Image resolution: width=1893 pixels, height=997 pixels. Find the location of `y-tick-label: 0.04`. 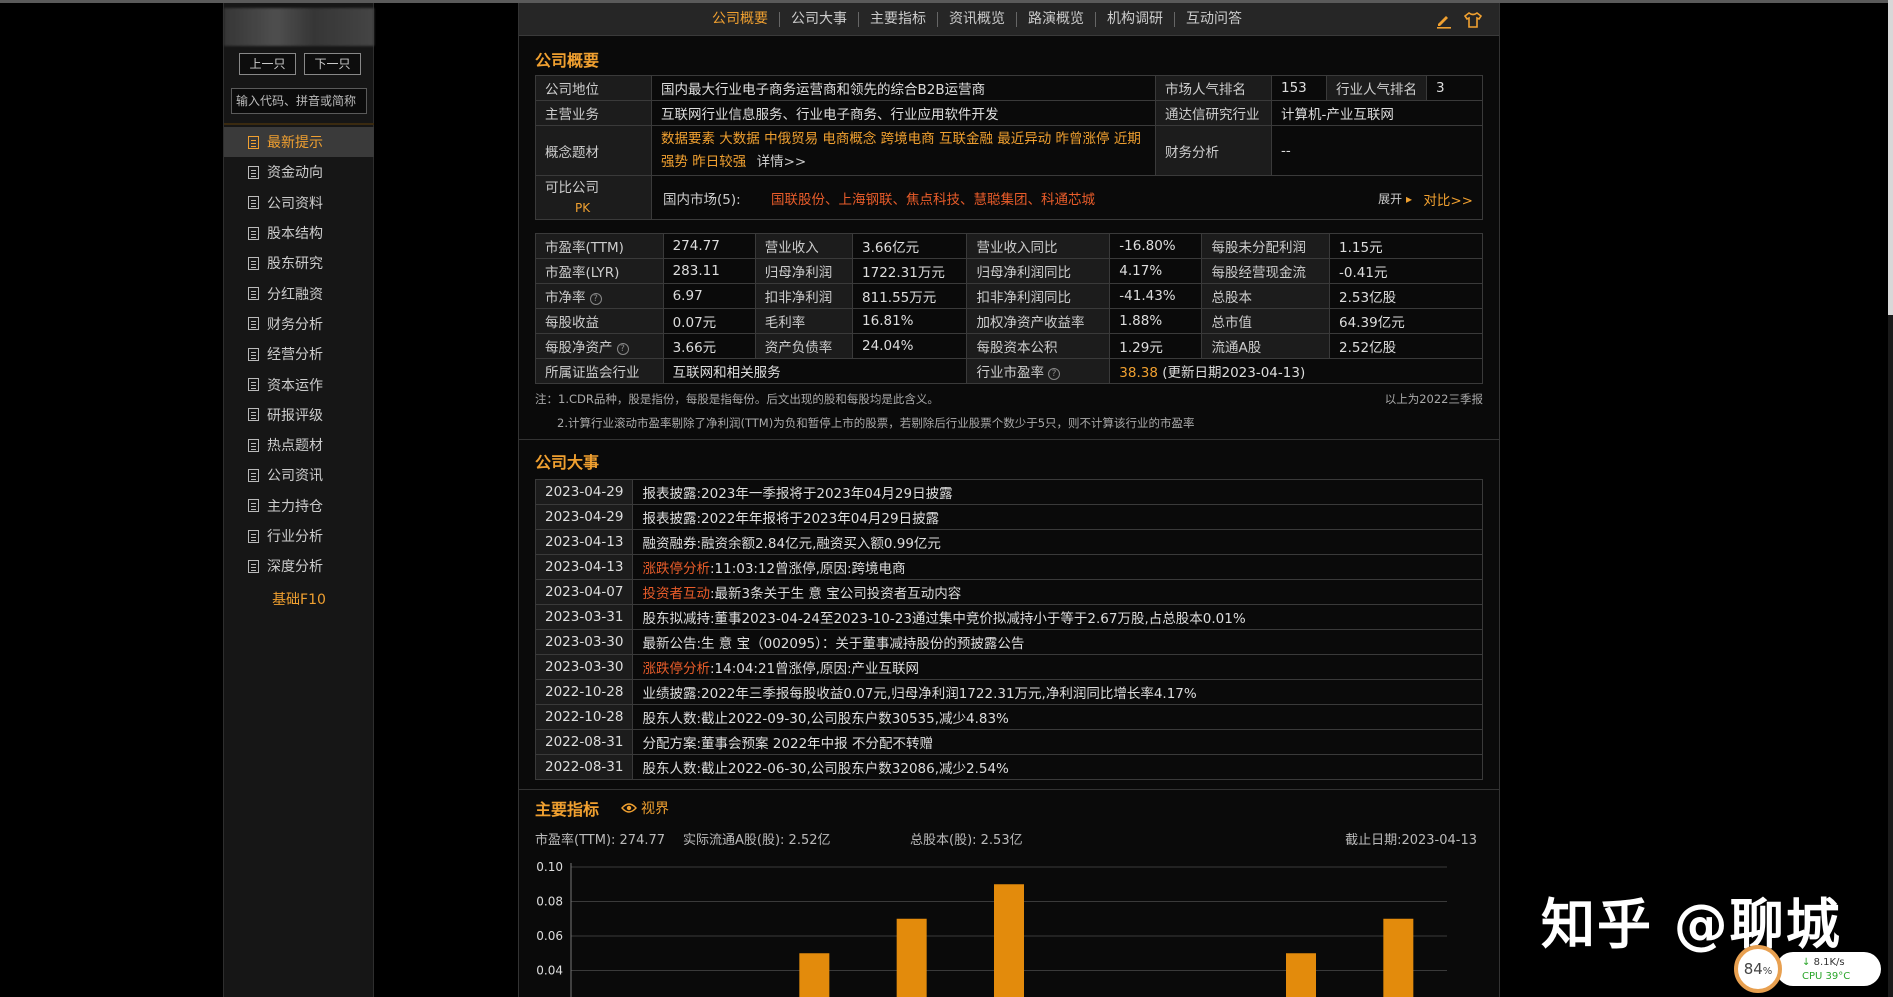

y-tick-label: 0.04 is located at coordinates (549, 971).